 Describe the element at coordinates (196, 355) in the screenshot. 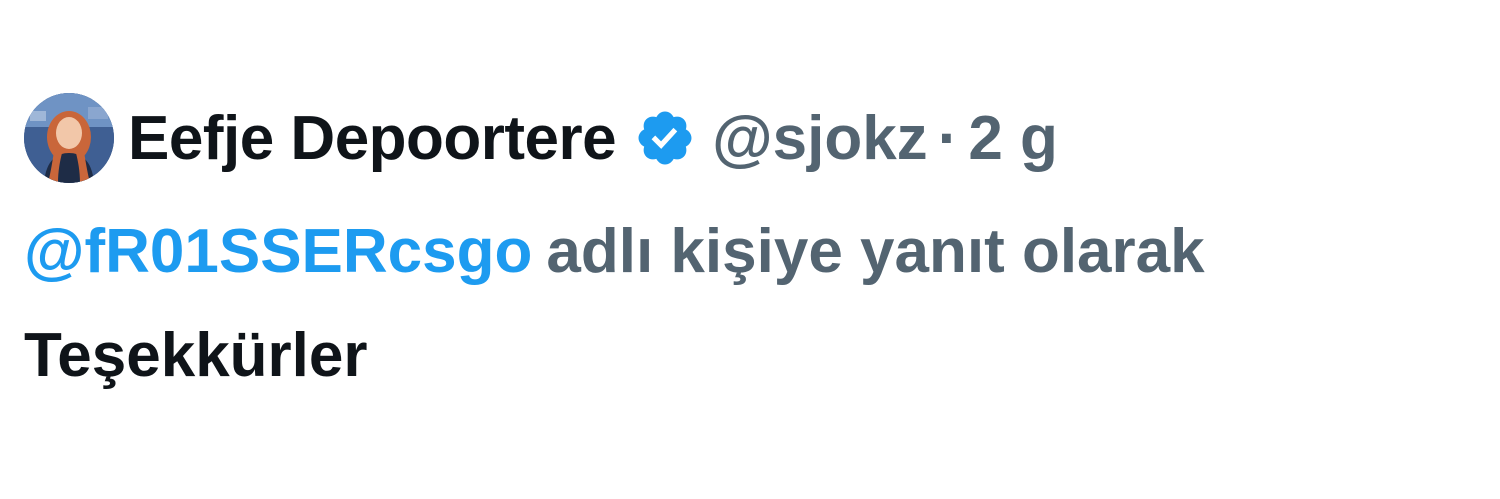

I see `tweet-text: Teşekkürler` at that location.